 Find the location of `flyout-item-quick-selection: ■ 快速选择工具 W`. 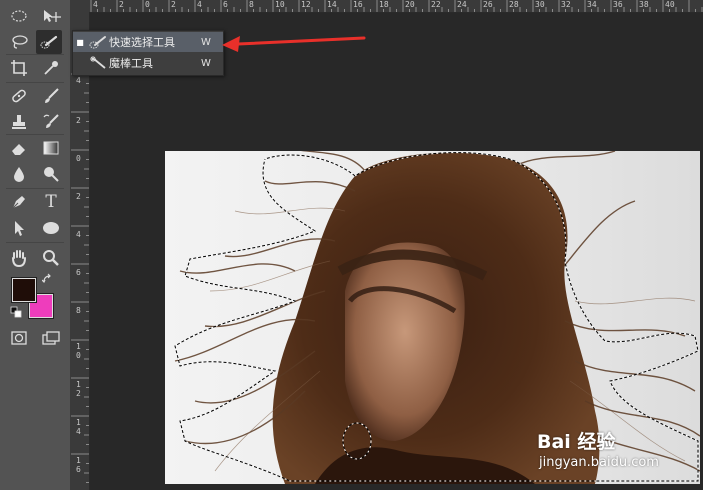

flyout-item-quick-selection: ■ 快速选择工具 W is located at coordinates (148, 42).